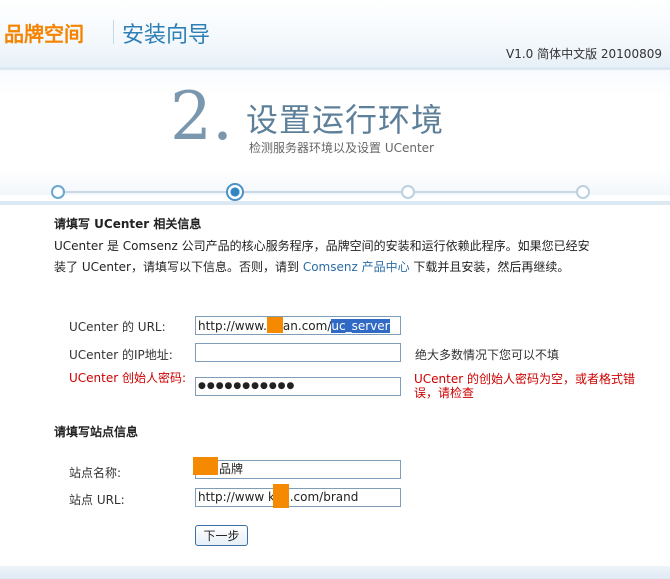 This screenshot has width=670, height=579. I want to click on step-title: 设置运行环境, so click(345, 120).